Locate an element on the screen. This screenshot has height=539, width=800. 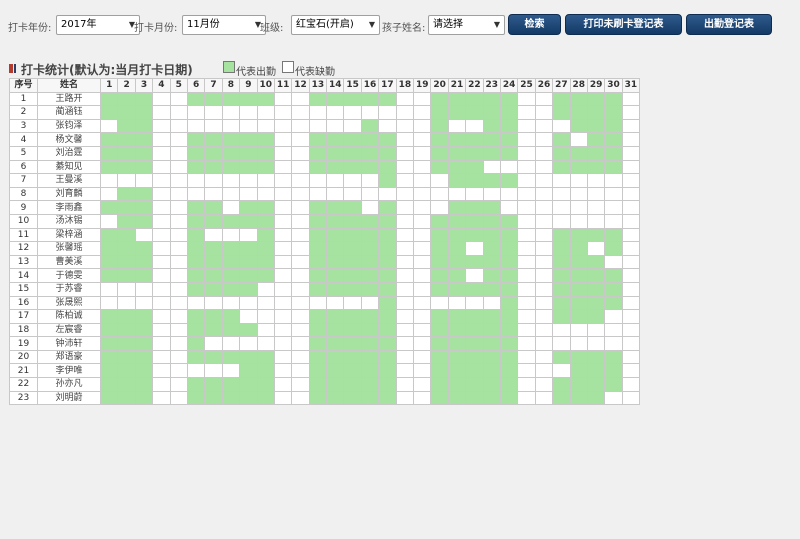
student-name: 李雨鑫 is located at coordinates (69, 207).